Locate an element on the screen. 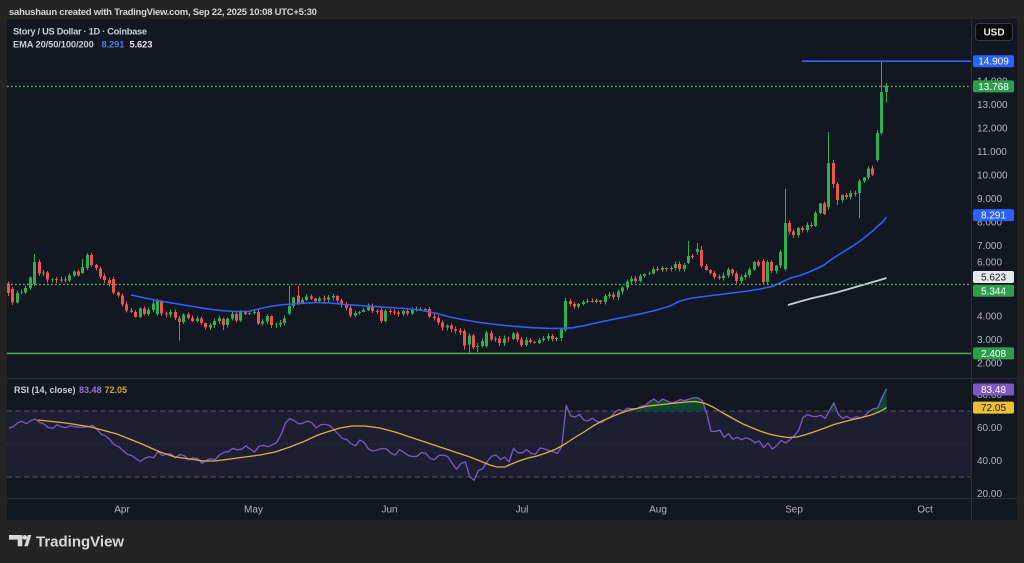  svg-text: 10.000 is located at coordinates (992, 175).